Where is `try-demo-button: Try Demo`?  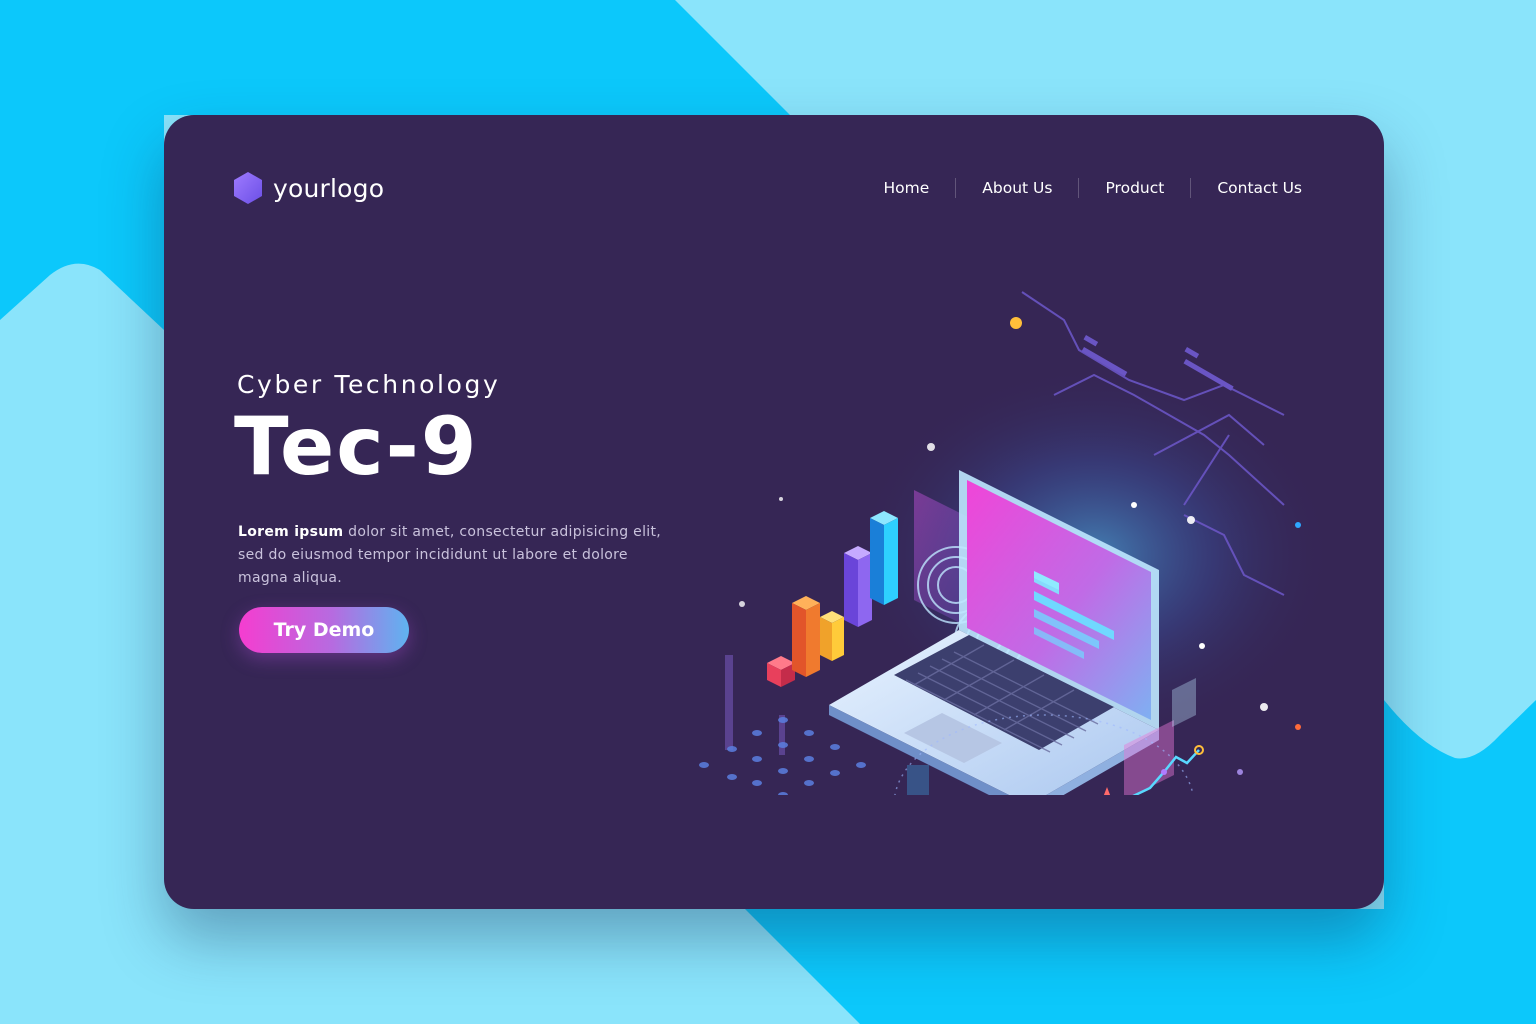 try-demo-button: Try Demo is located at coordinates (324, 630).